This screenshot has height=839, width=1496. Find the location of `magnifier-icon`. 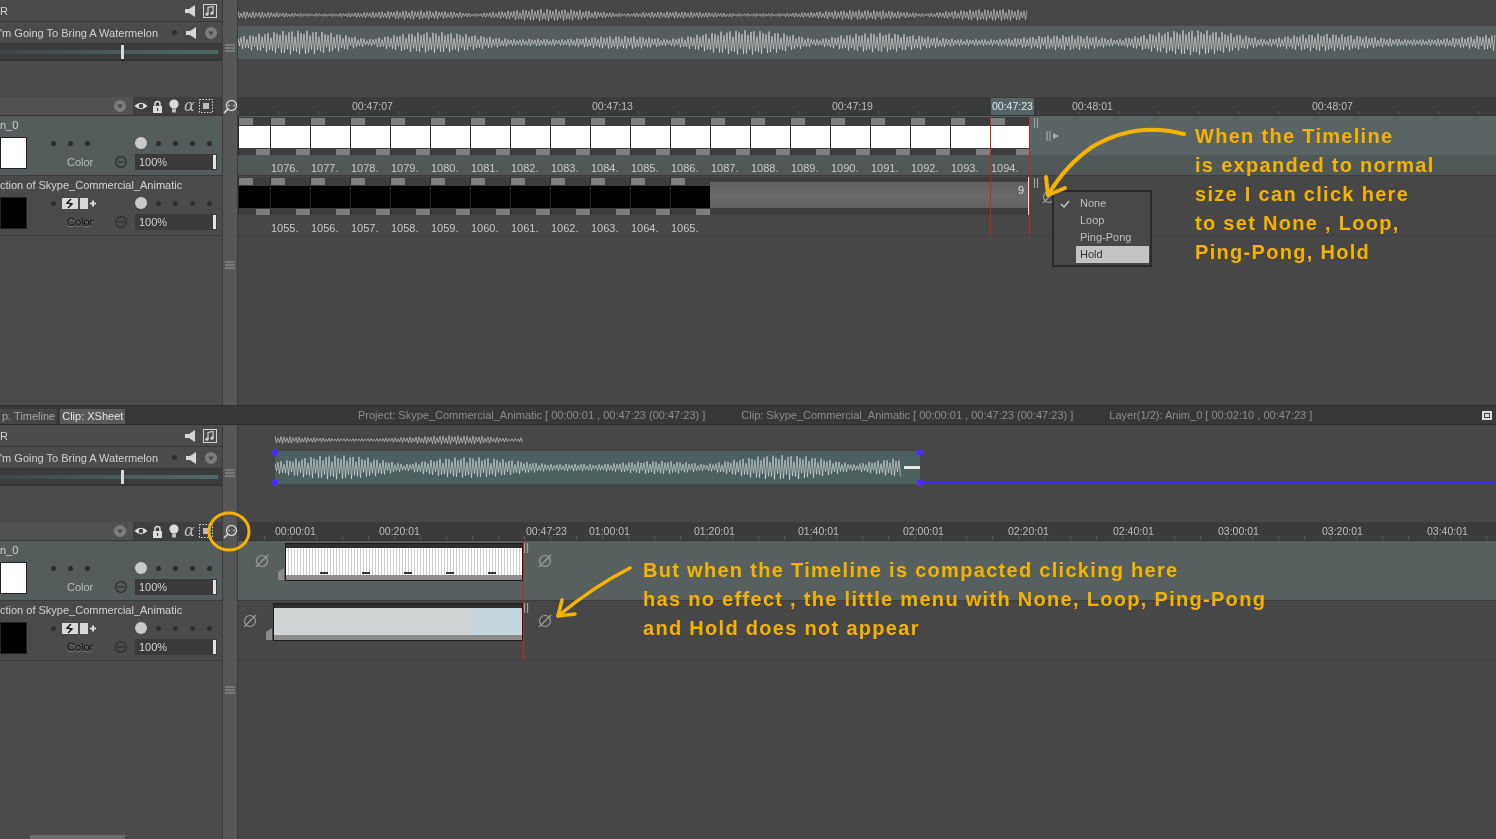

magnifier-icon is located at coordinates (230, 531).